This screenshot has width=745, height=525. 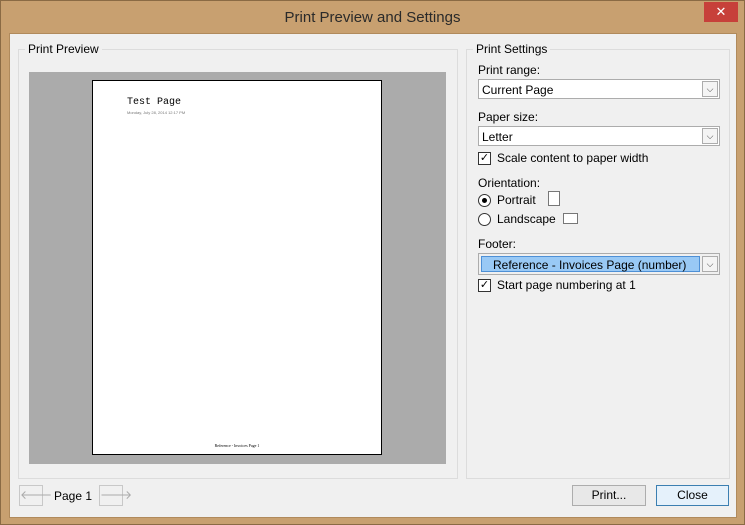 I want to click on paper-size-label: Paper size:, so click(x=508, y=117).